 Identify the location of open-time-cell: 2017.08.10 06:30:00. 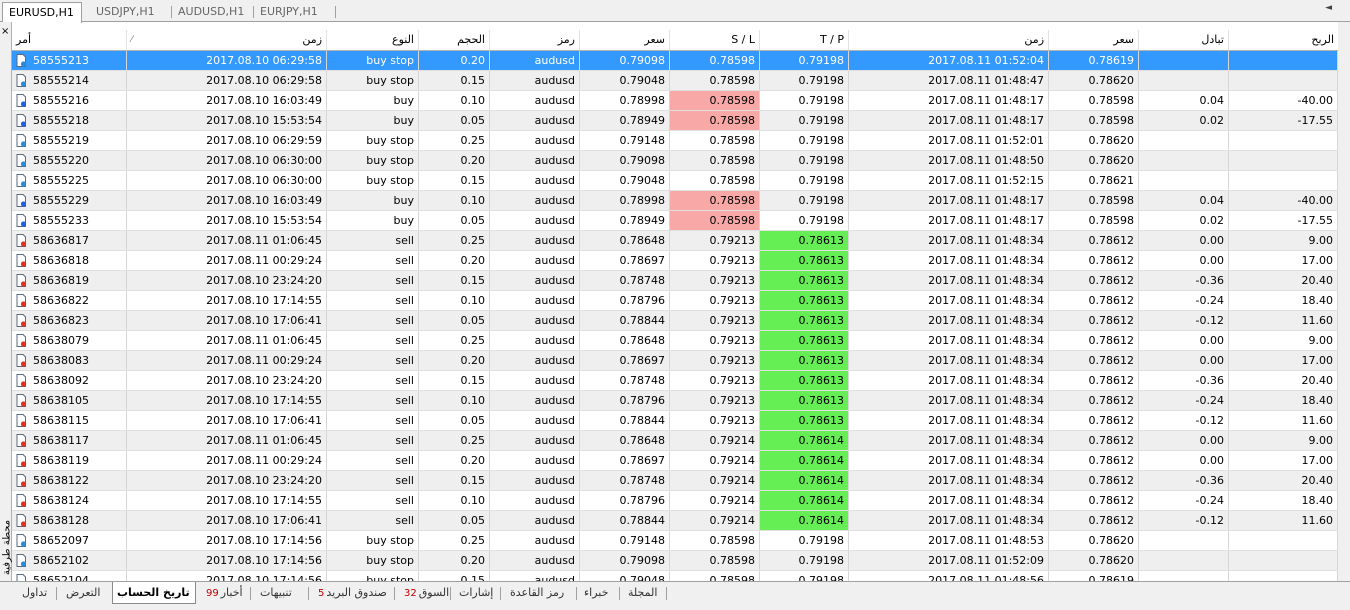
(227, 180).